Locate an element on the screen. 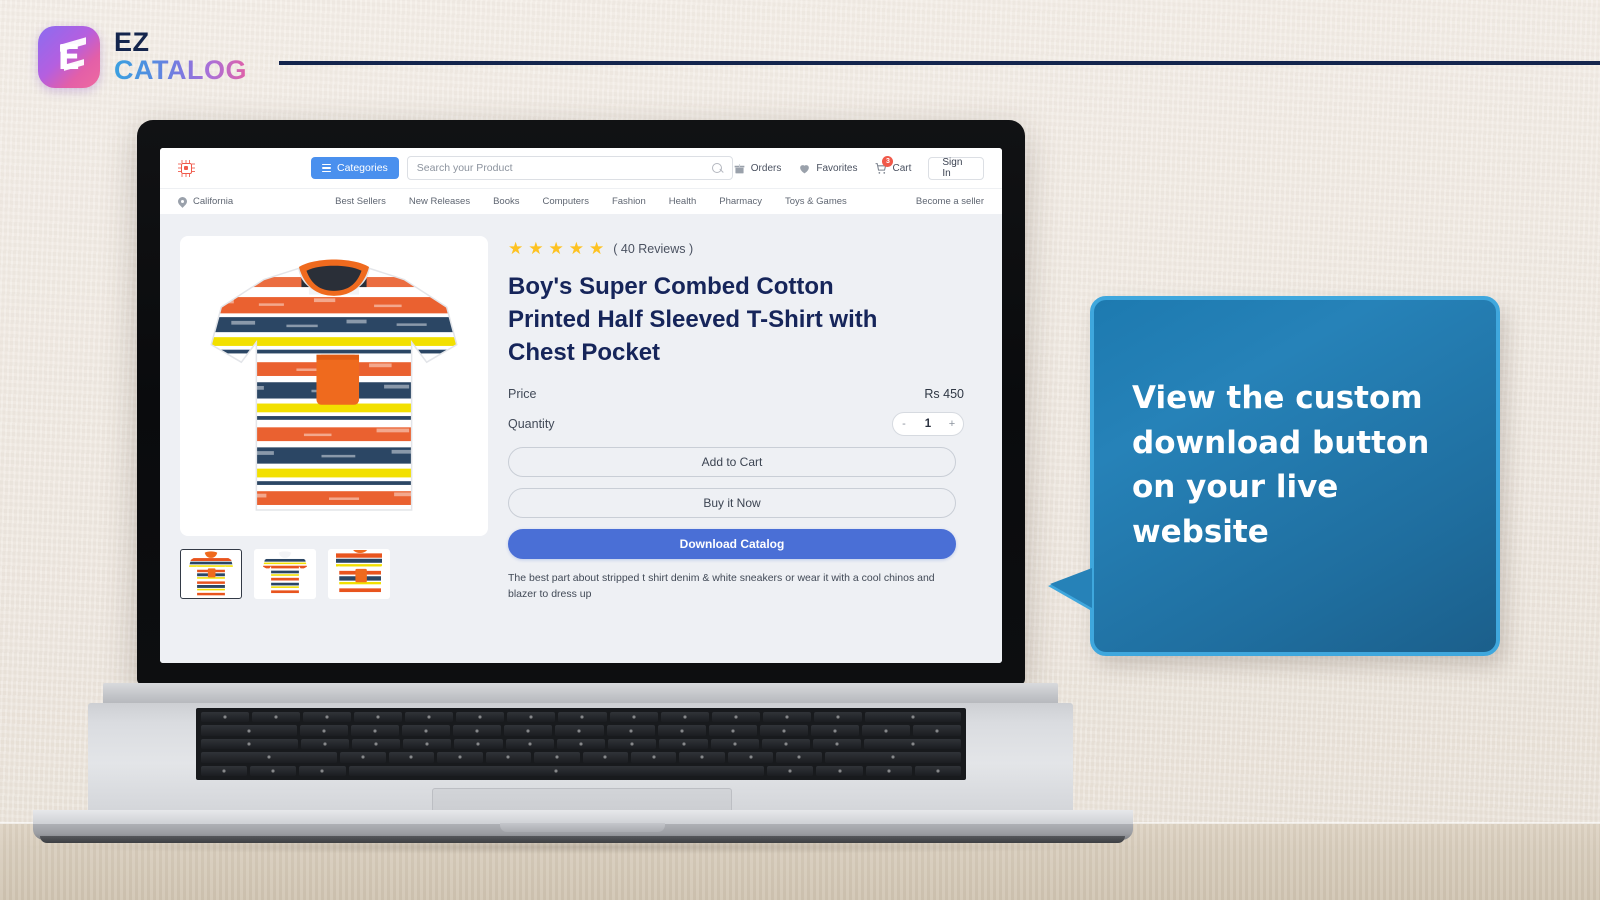  brand-ez-text: EZ is located at coordinates (132, 42).